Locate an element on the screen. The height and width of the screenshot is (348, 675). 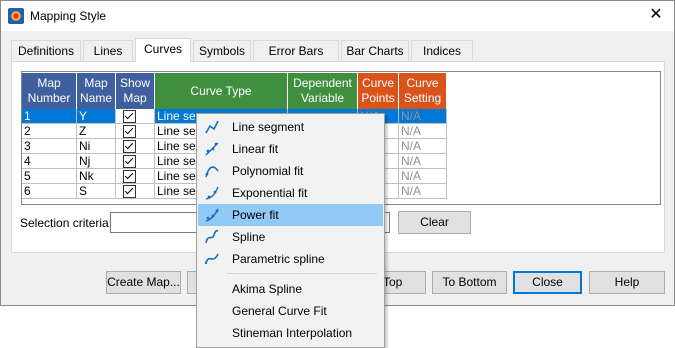
menu-item-label: Akima Spline is located at coordinates (267, 289).